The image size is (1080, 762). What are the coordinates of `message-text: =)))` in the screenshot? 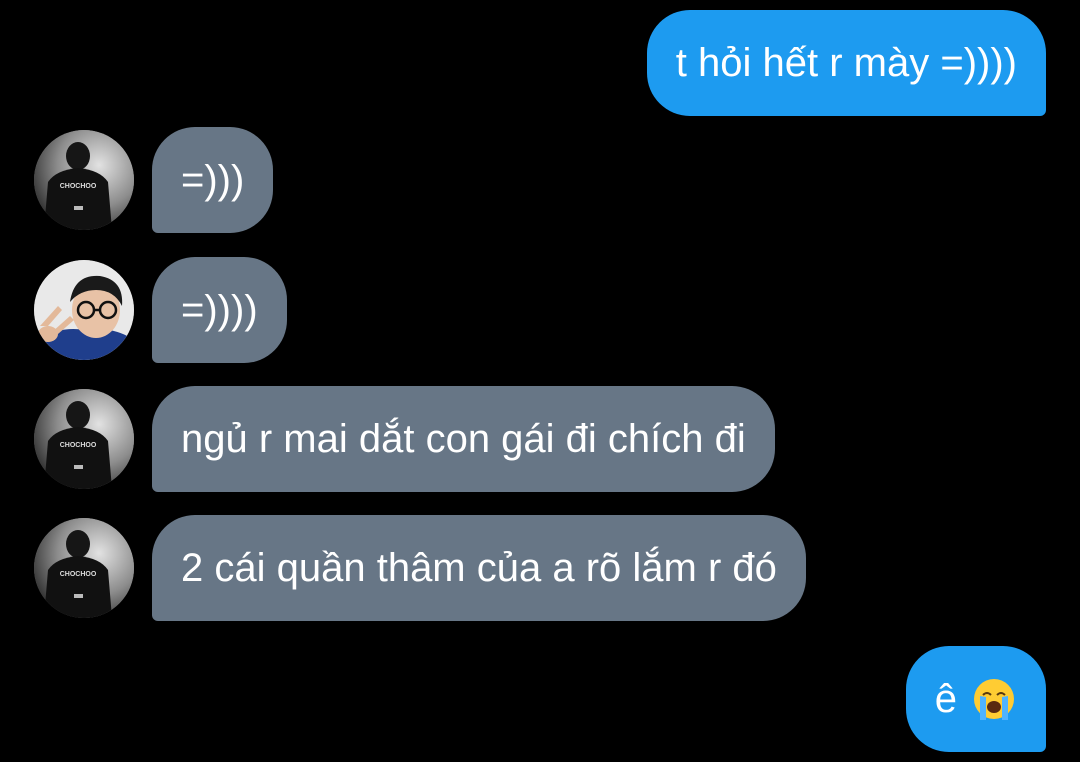 It's located at (213, 180).